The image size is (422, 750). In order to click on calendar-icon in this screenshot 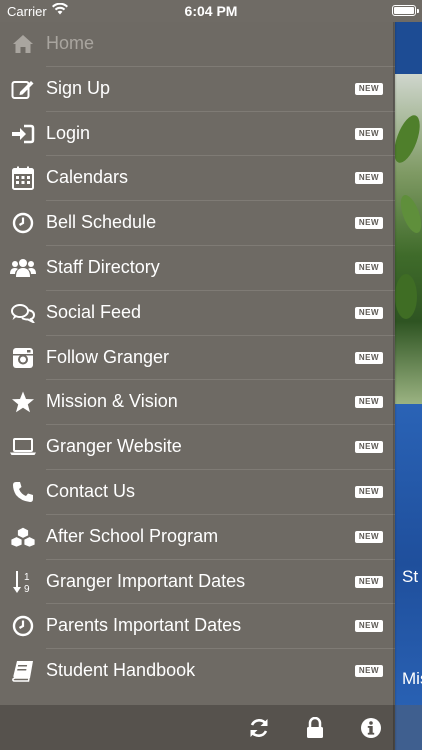, I will do `click(23, 178)`.